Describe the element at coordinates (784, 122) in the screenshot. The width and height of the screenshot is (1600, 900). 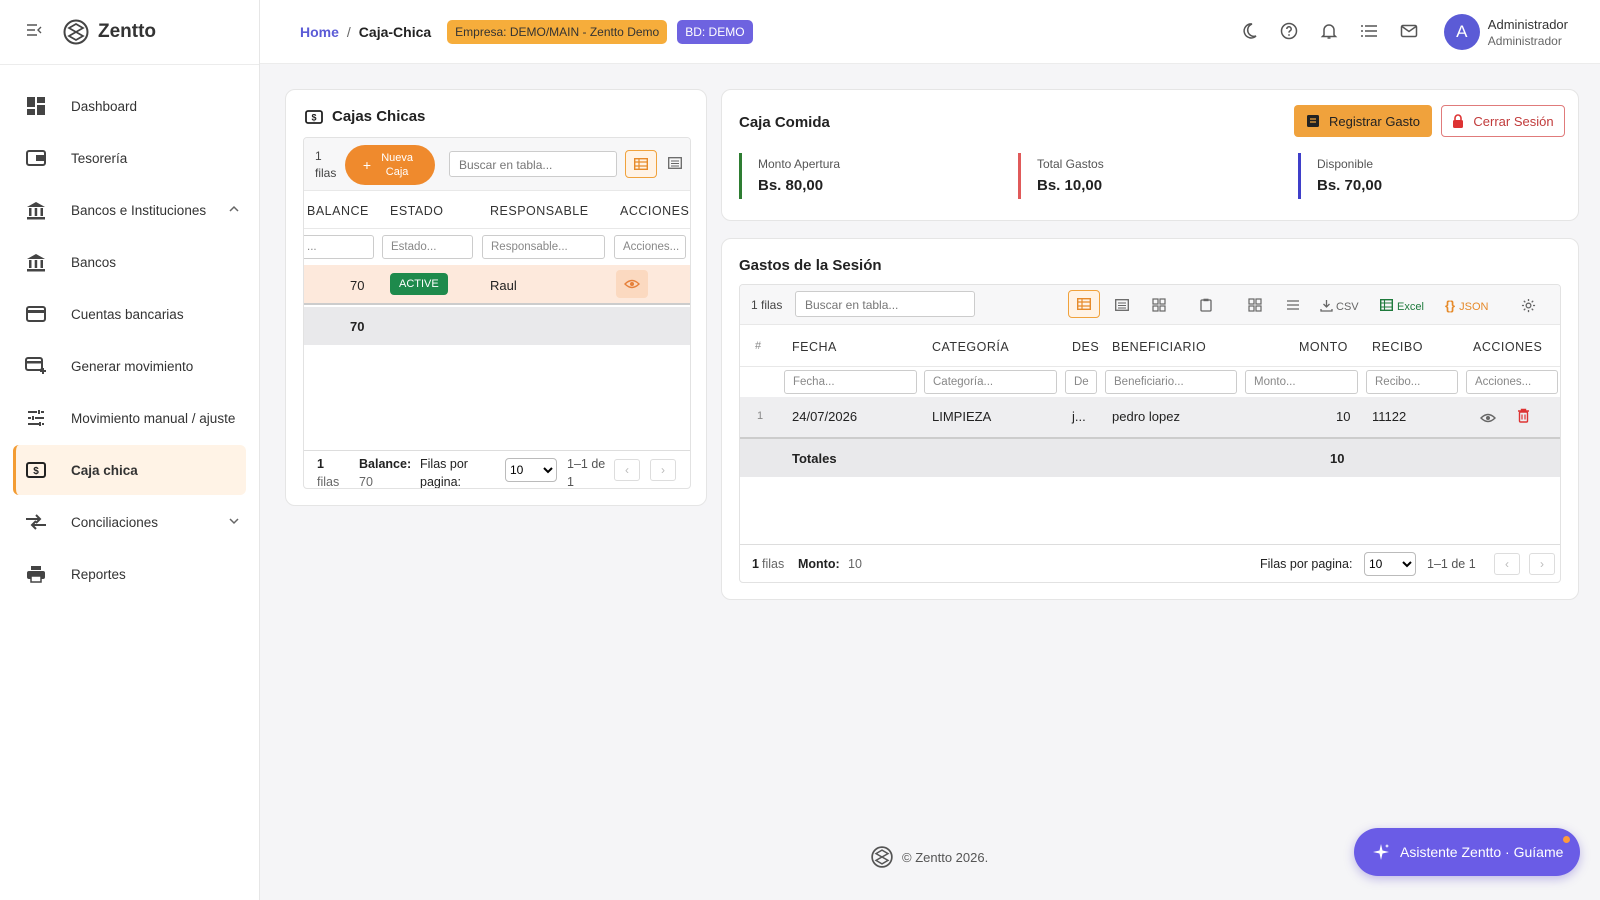
I see `session-title: Caja Comida` at that location.